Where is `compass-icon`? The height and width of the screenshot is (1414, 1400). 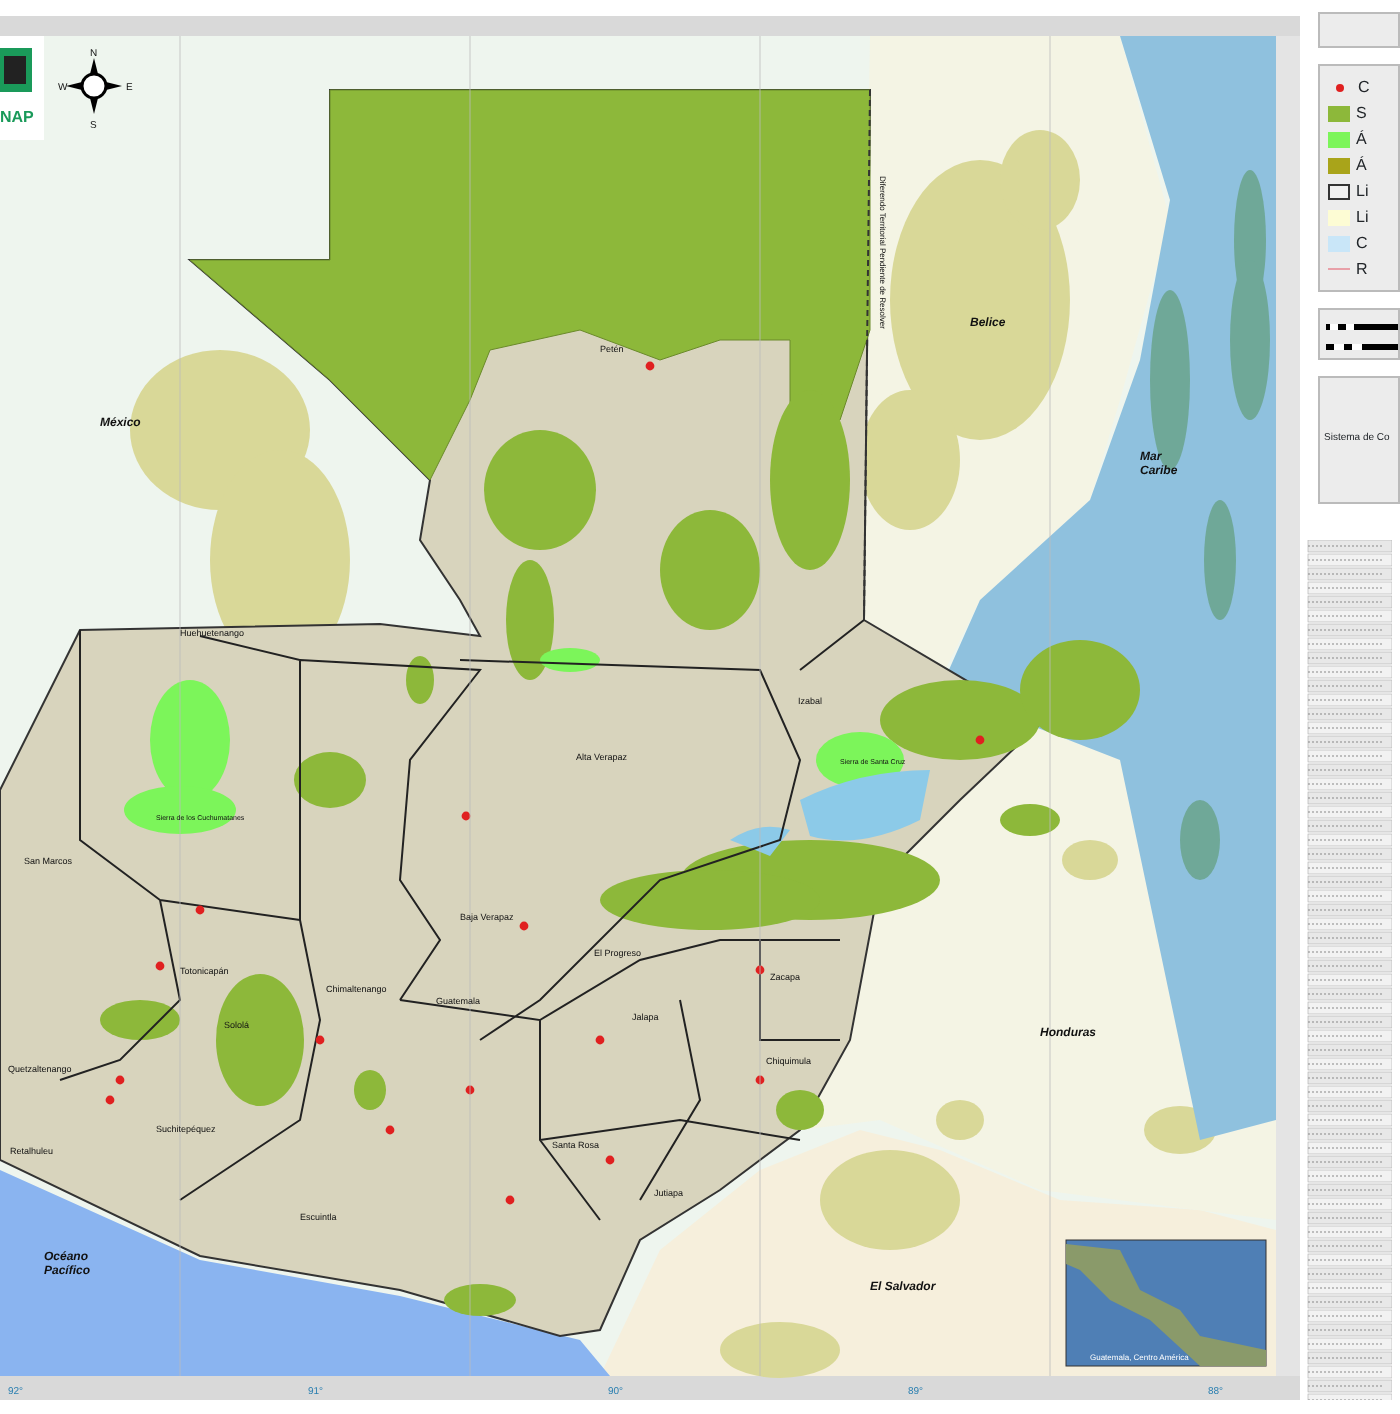 compass-icon is located at coordinates (94, 86).